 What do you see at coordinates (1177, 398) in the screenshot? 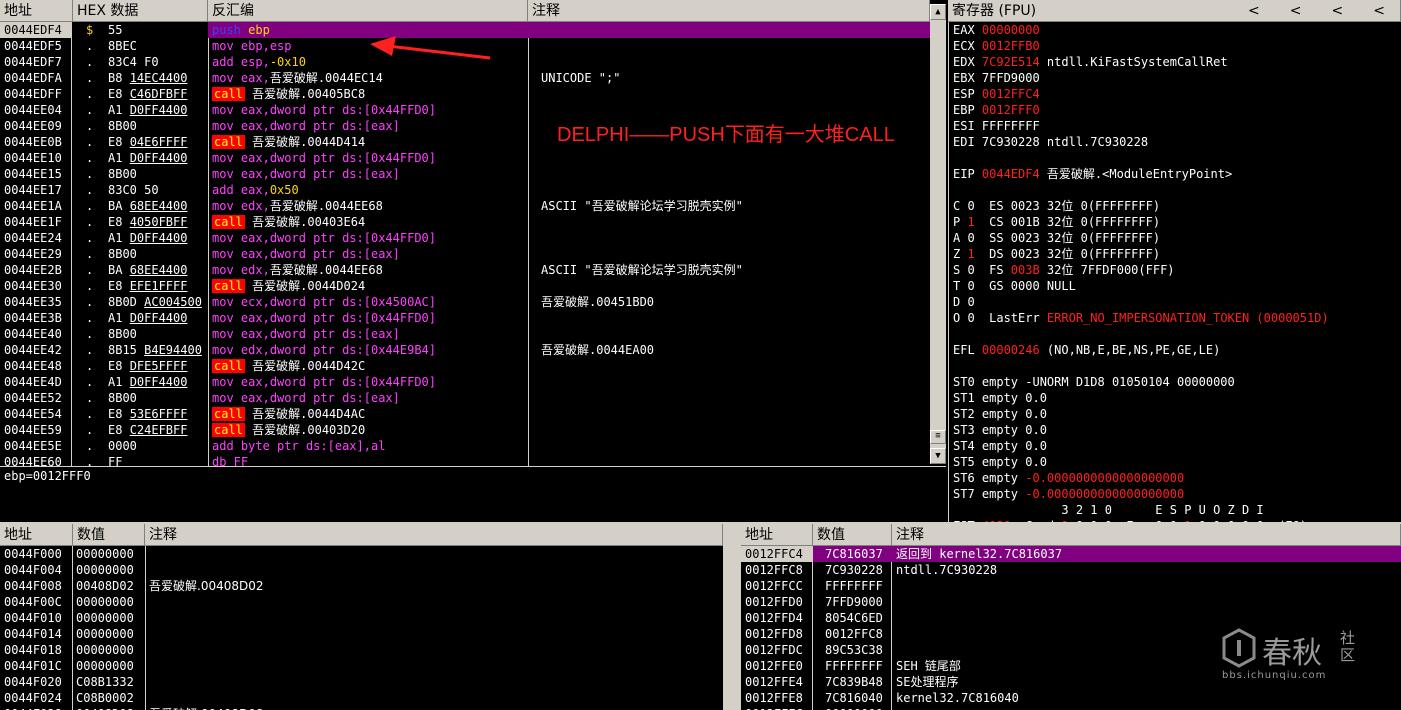
I see `register-line: ST1 empty 0.0` at bounding box center [1177, 398].